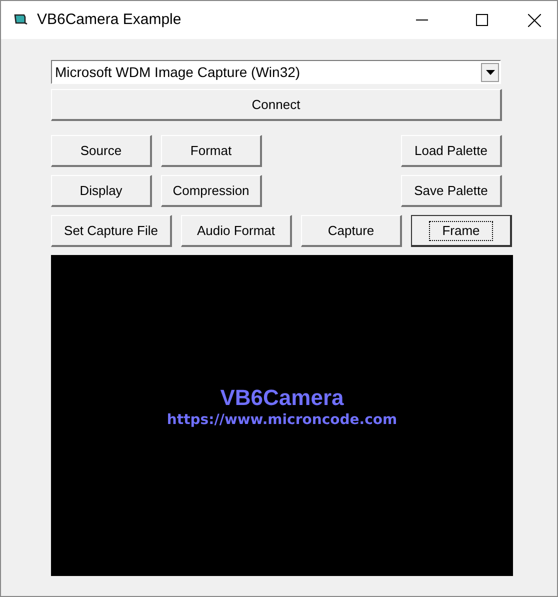  What do you see at coordinates (282, 398) in the screenshot?
I see `preview-title: VB6Camera` at bounding box center [282, 398].